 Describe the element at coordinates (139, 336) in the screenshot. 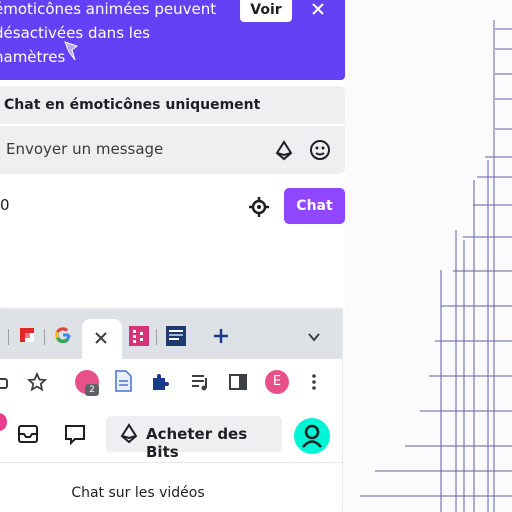

I see `tab-pink-extension` at that location.